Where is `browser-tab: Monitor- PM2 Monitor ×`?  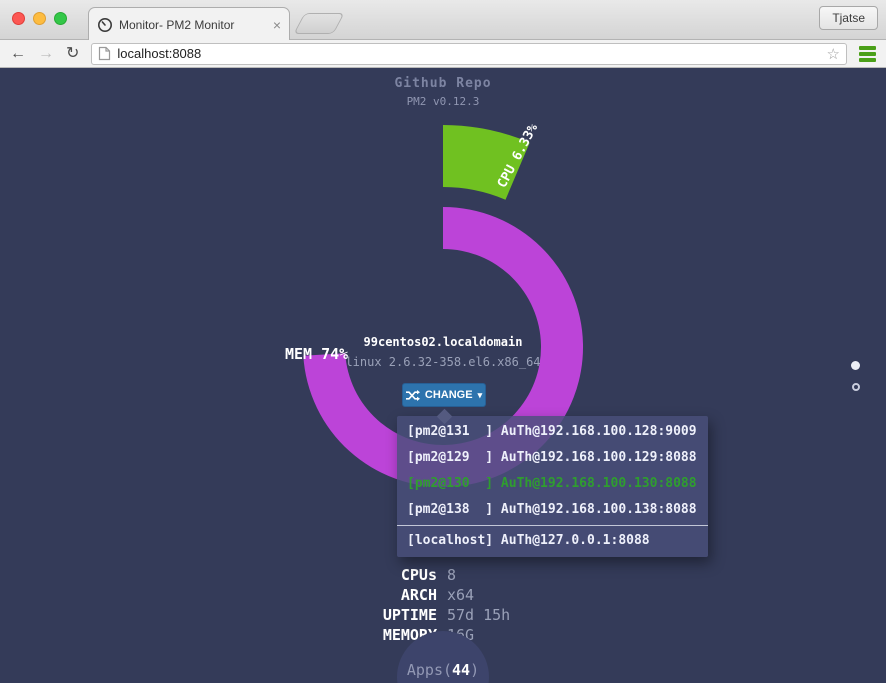
browser-tab: Monitor- PM2 Monitor × is located at coordinates (189, 24).